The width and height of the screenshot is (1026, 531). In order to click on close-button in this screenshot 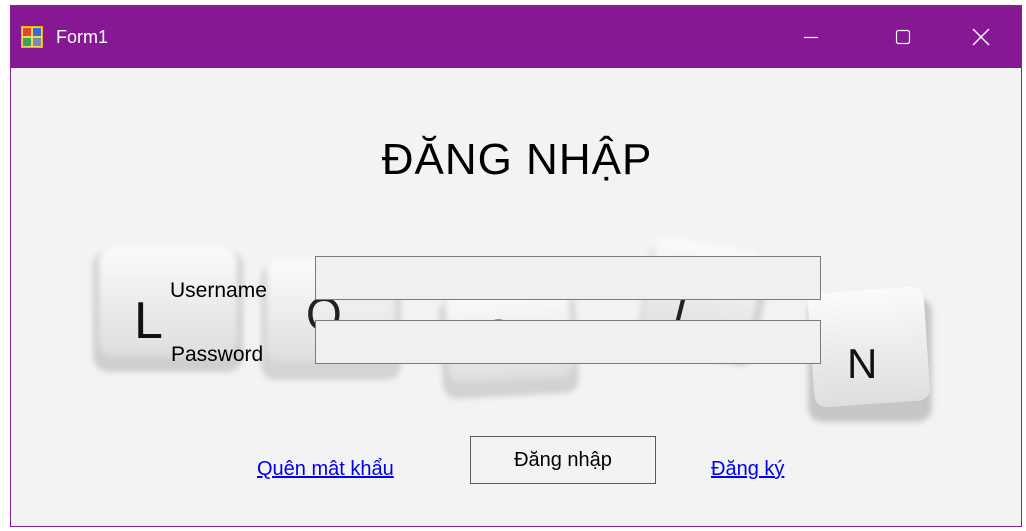, I will do `click(980, 37)`.